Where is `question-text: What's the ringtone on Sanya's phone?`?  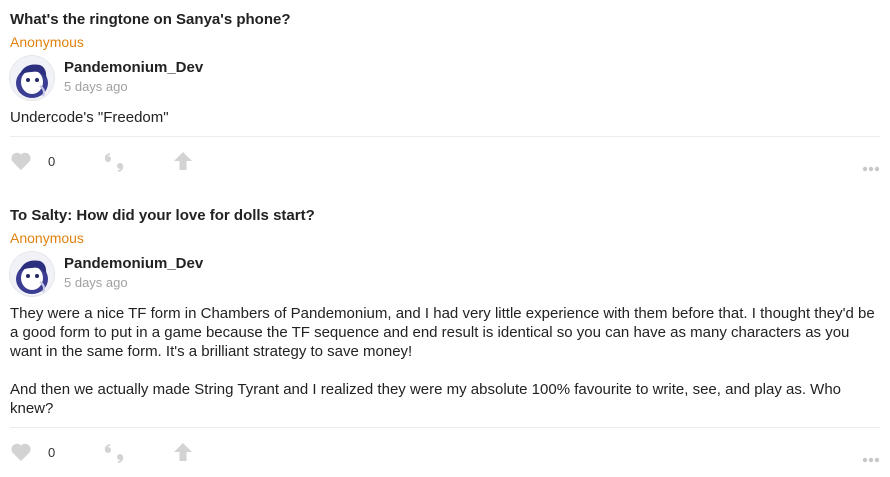
question-text: What's the ringtone on Sanya's phone? is located at coordinates (445, 20).